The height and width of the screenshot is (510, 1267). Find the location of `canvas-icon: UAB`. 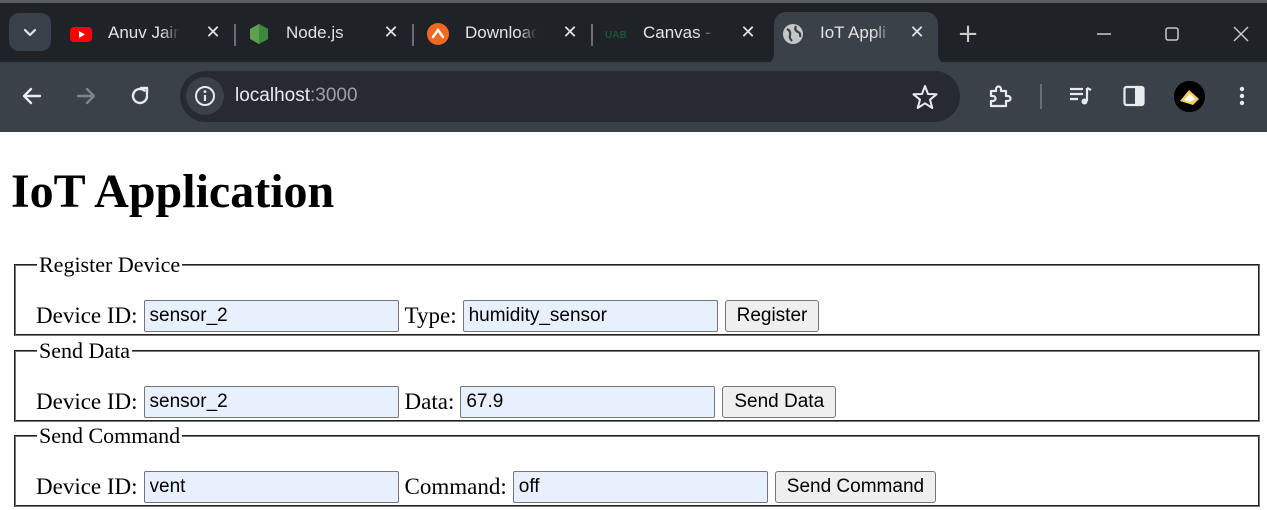

canvas-icon: UAB is located at coordinates (616, 35).